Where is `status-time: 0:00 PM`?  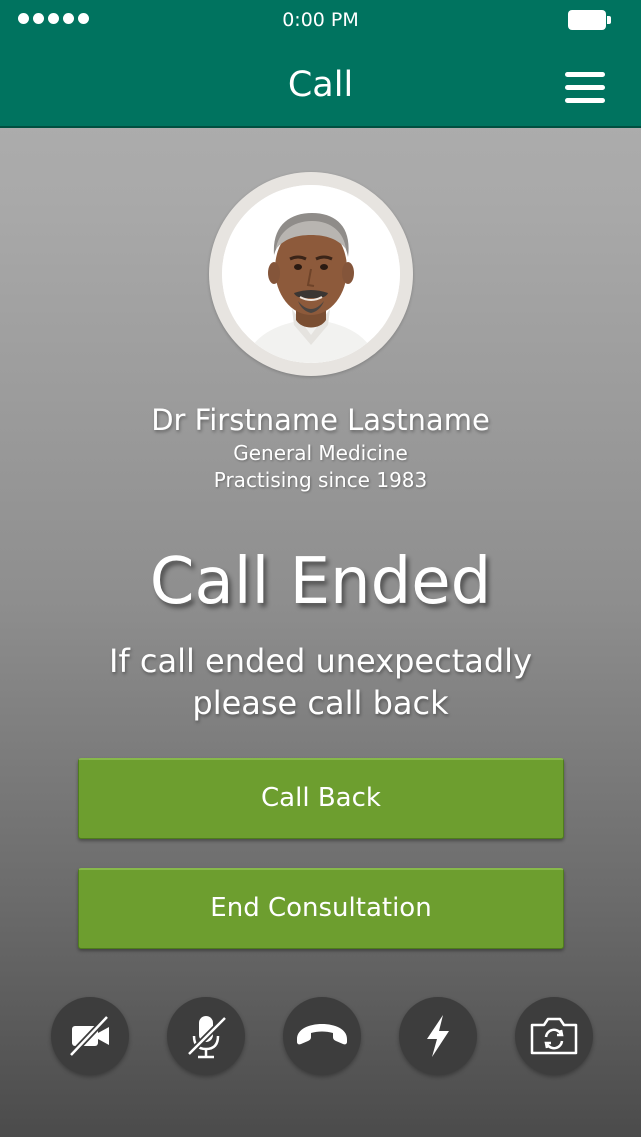
status-time: 0:00 PM is located at coordinates (320, 20).